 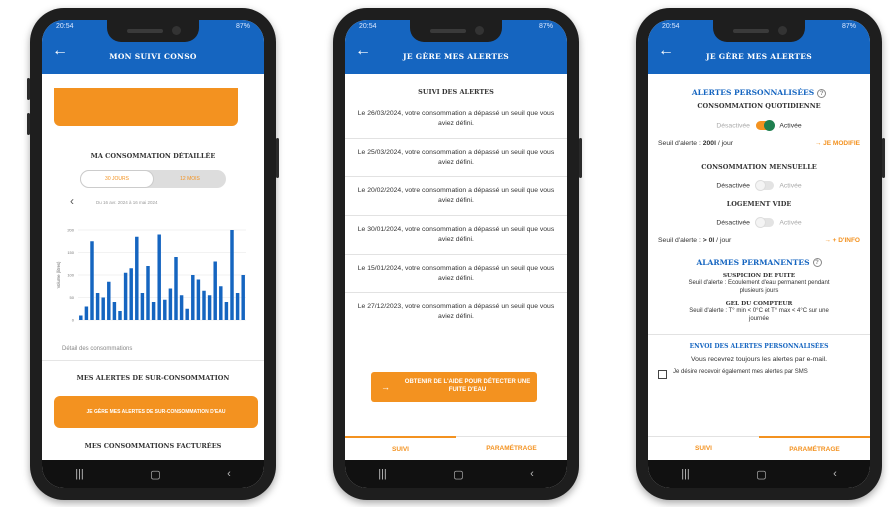 I want to click on sms-checkbox, so click(x=662, y=374).